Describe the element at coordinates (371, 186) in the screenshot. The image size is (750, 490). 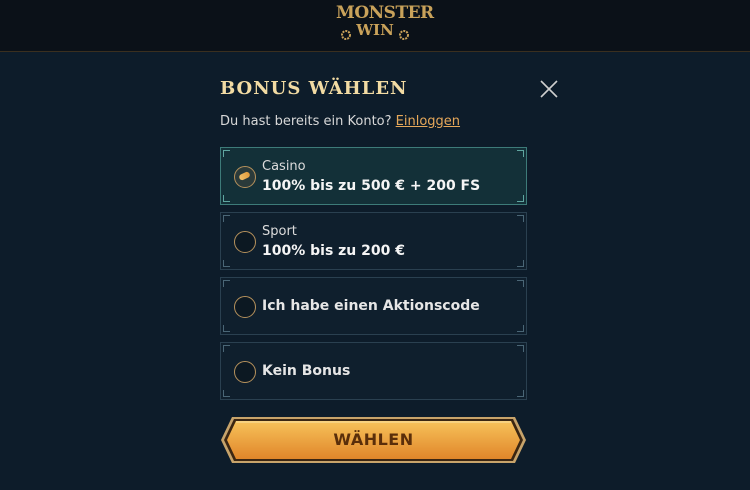
I see `option-value: 100% bis zu 500 € + 200 FS` at that location.